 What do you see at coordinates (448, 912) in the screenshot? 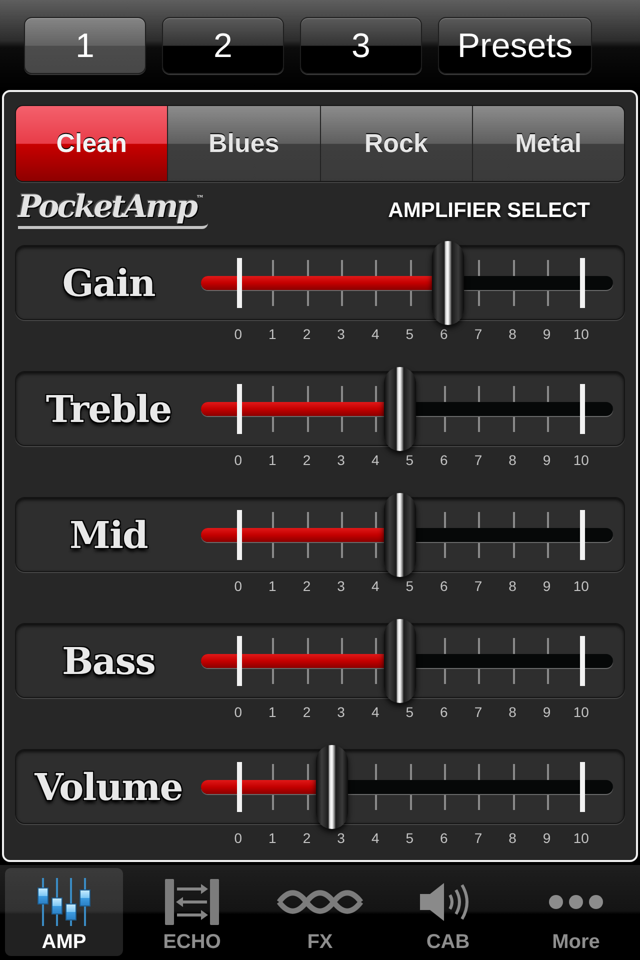
I see `tab-bar-item: CAB` at bounding box center [448, 912].